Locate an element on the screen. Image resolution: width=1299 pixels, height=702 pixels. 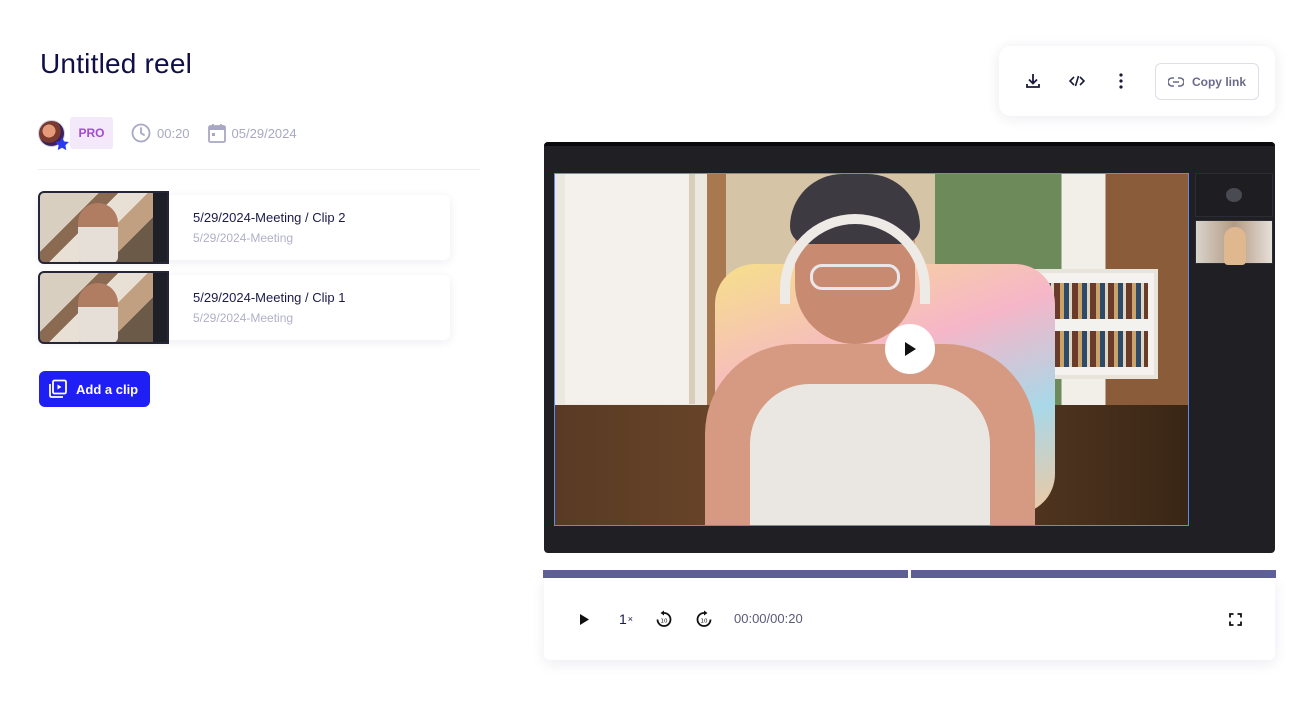
download-icon is located at coordinates (1033, 81).